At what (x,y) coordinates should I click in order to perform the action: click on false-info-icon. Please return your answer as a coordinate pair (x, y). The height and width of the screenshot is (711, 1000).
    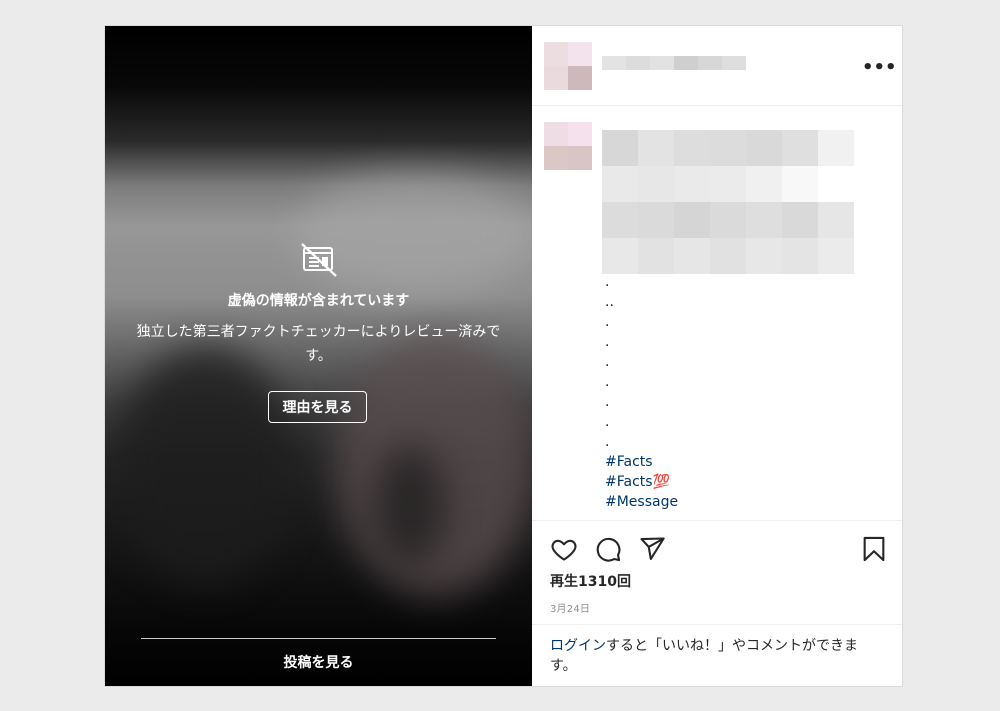
    Looking at the image, I should click on (319, 260).